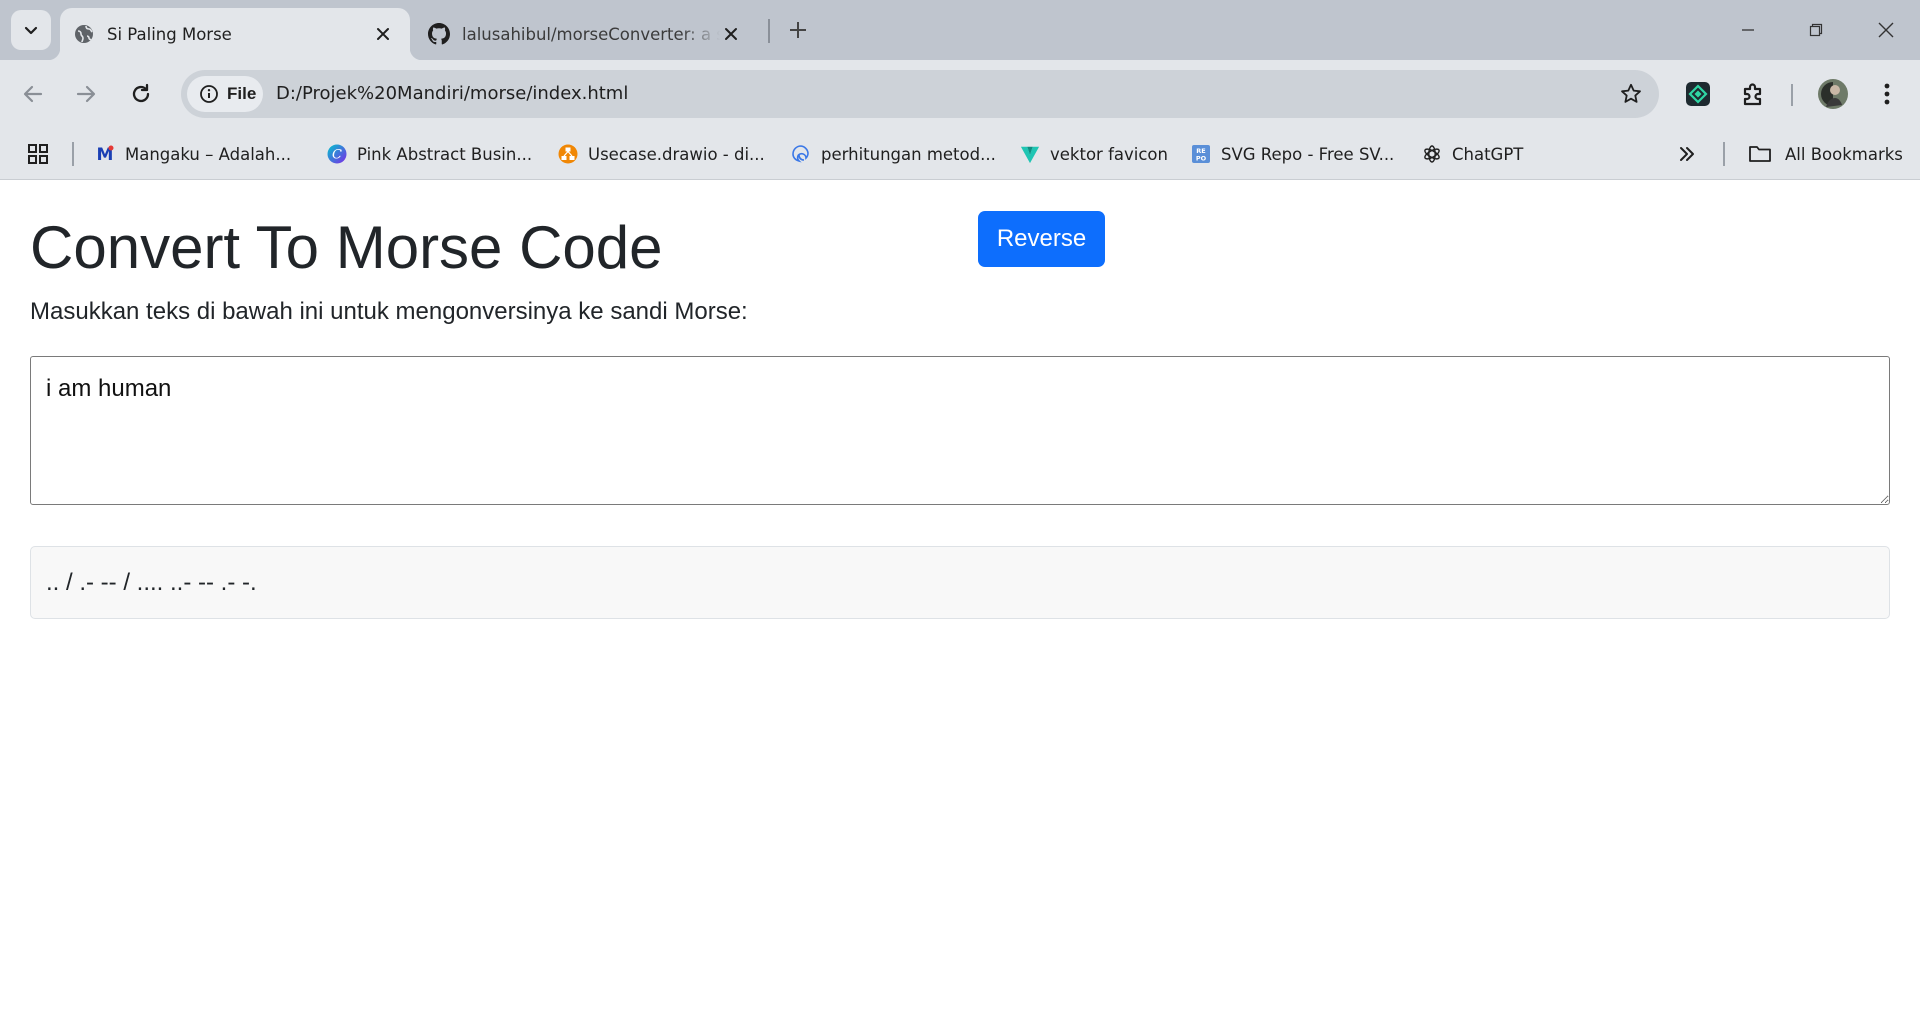 The height and width of the screenshot is (1020, 1920). What do you see at coordinates (1201, 159) in the screenshot?
I see `svg-text: PO` at bounding box center [1201, 159].